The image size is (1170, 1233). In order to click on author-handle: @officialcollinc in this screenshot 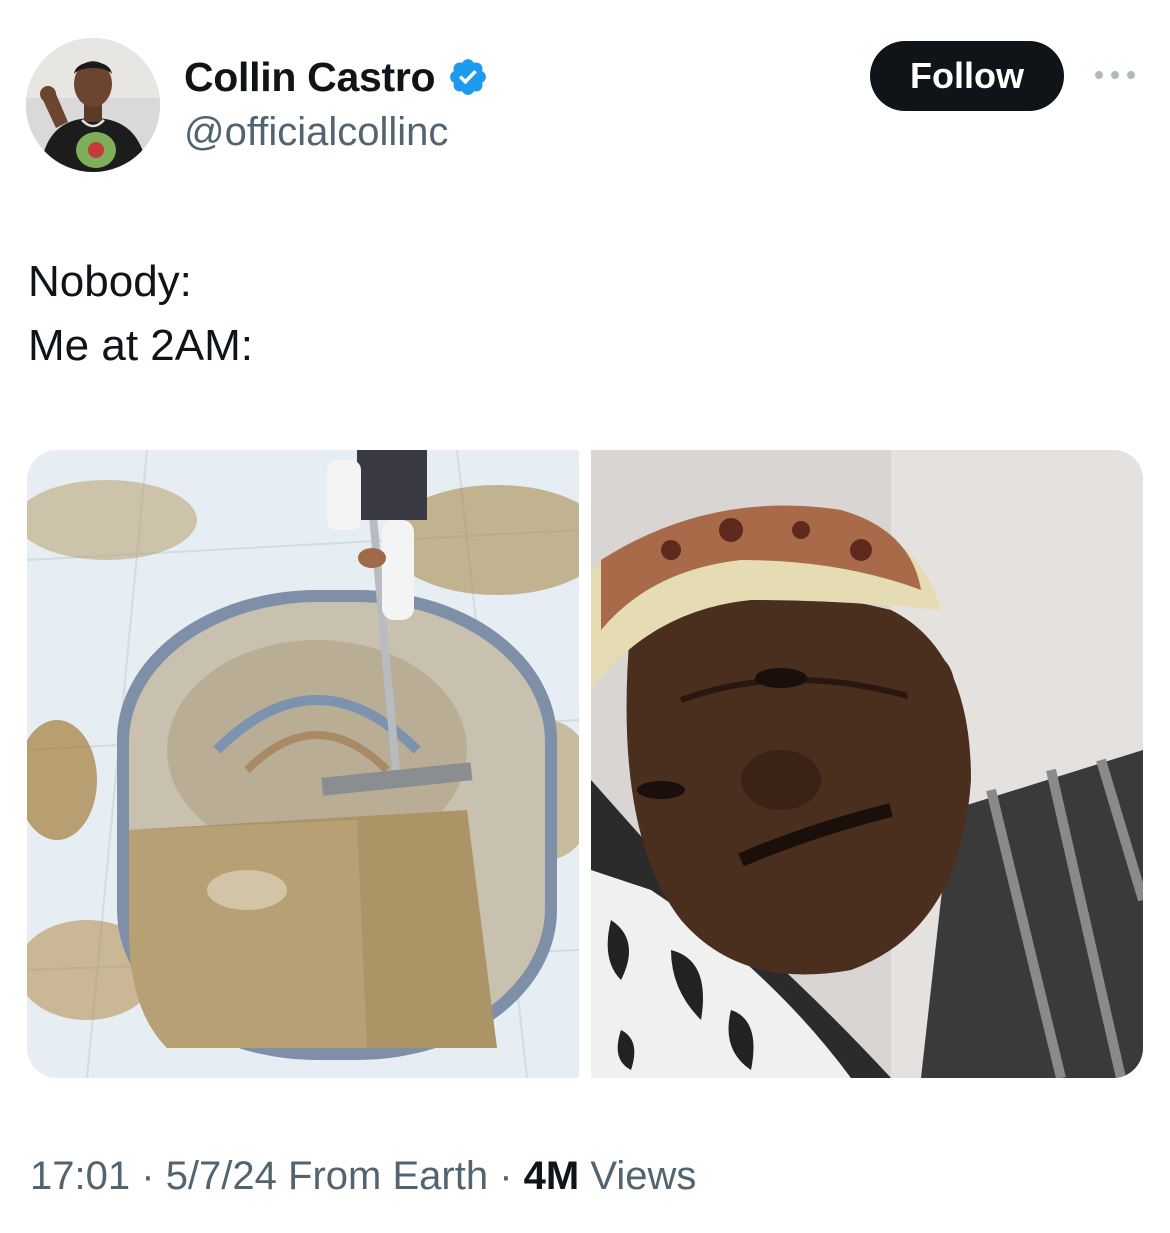, I will do `click(316, 132)`.